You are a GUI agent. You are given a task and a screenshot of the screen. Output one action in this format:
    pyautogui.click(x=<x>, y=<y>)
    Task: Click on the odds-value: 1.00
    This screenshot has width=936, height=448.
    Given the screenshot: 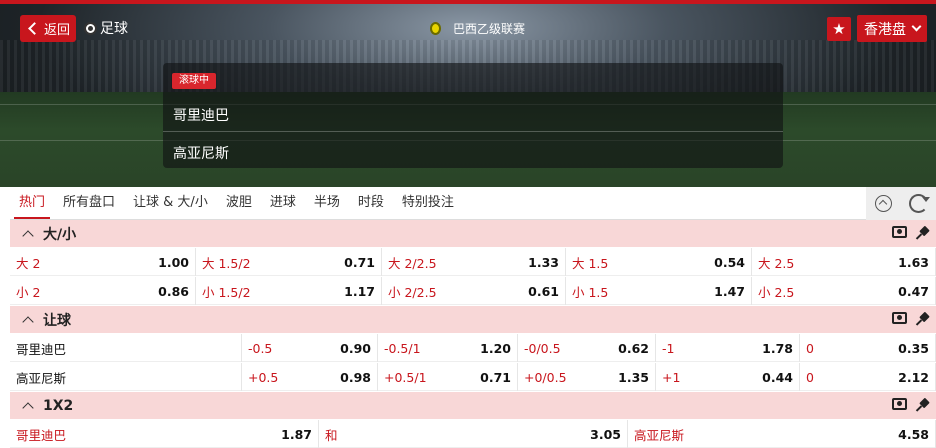 What is the action you would take?
    pyautogui.click(x=173, y=262)
    